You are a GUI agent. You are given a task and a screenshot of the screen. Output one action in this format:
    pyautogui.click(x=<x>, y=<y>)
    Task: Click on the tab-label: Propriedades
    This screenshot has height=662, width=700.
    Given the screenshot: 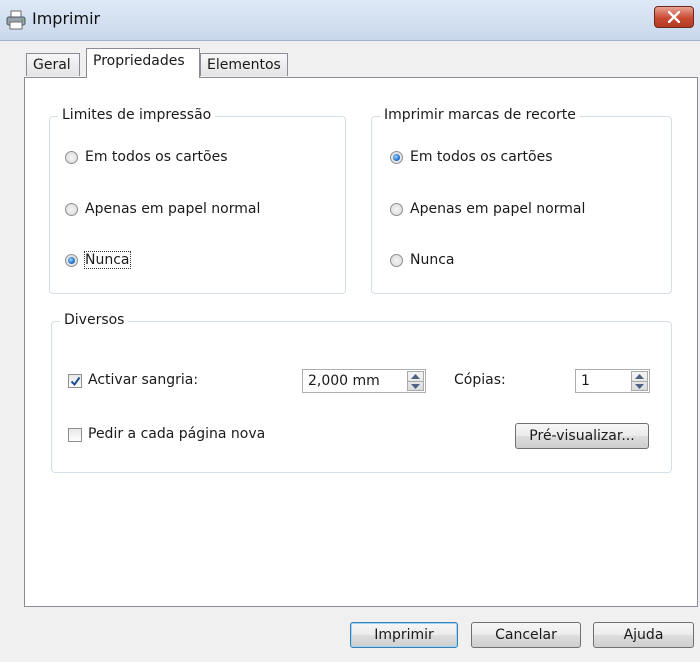 What is the action you would take?
    pyautogui.click(x=139, y=61)
    